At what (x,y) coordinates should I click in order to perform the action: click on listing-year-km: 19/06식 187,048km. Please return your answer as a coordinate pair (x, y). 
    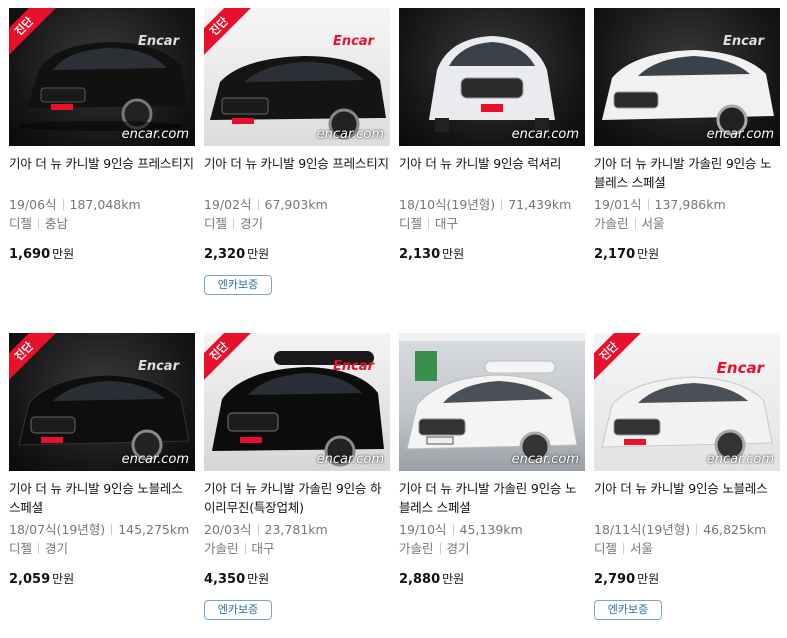
    Looking at the image, I should click on (102, 204).